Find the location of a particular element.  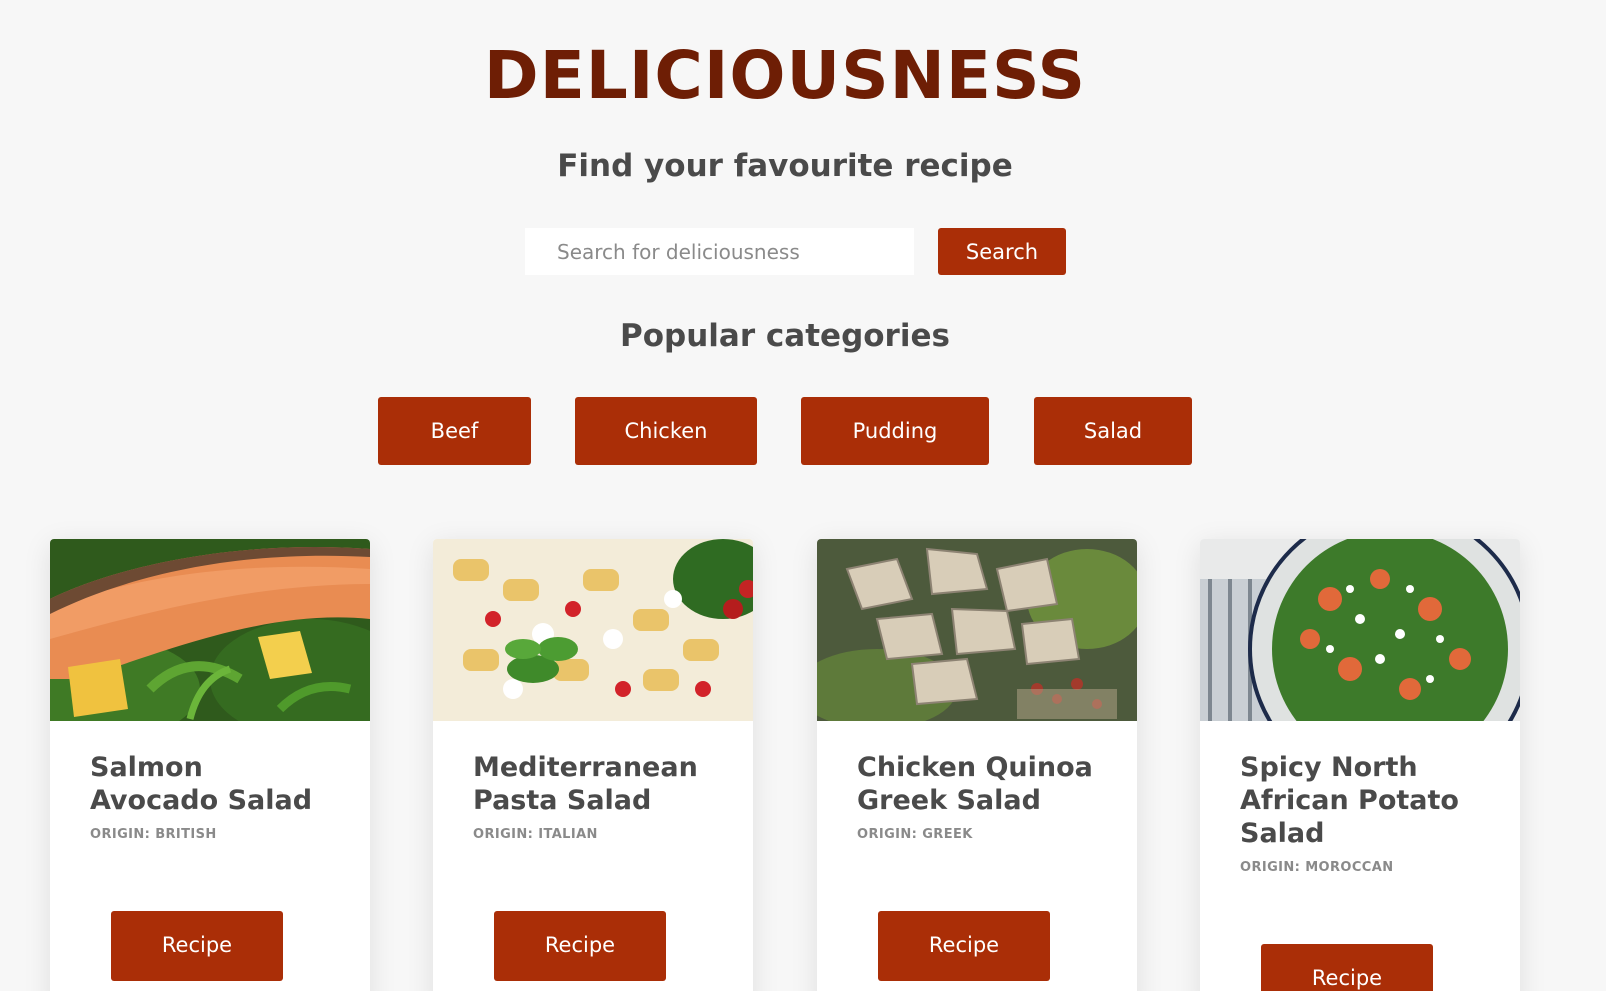

category-button-beef: Beef is located at coordinates (454, 431).